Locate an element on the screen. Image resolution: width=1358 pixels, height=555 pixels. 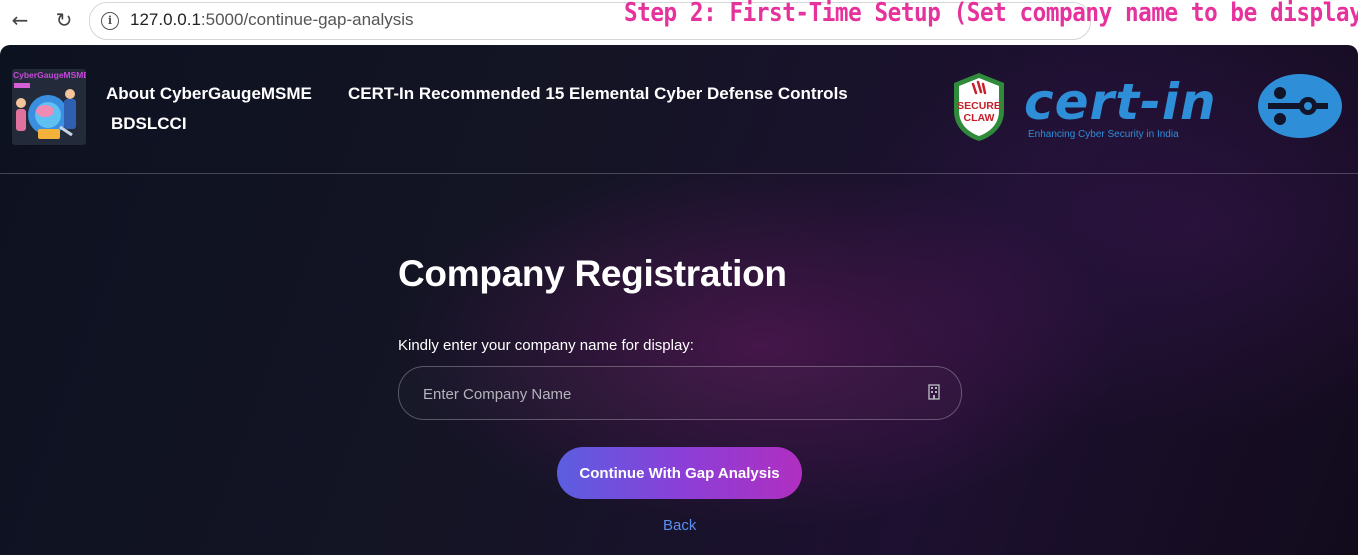
url-host: 127.0.0.1 is located at coordinates (165, 19).